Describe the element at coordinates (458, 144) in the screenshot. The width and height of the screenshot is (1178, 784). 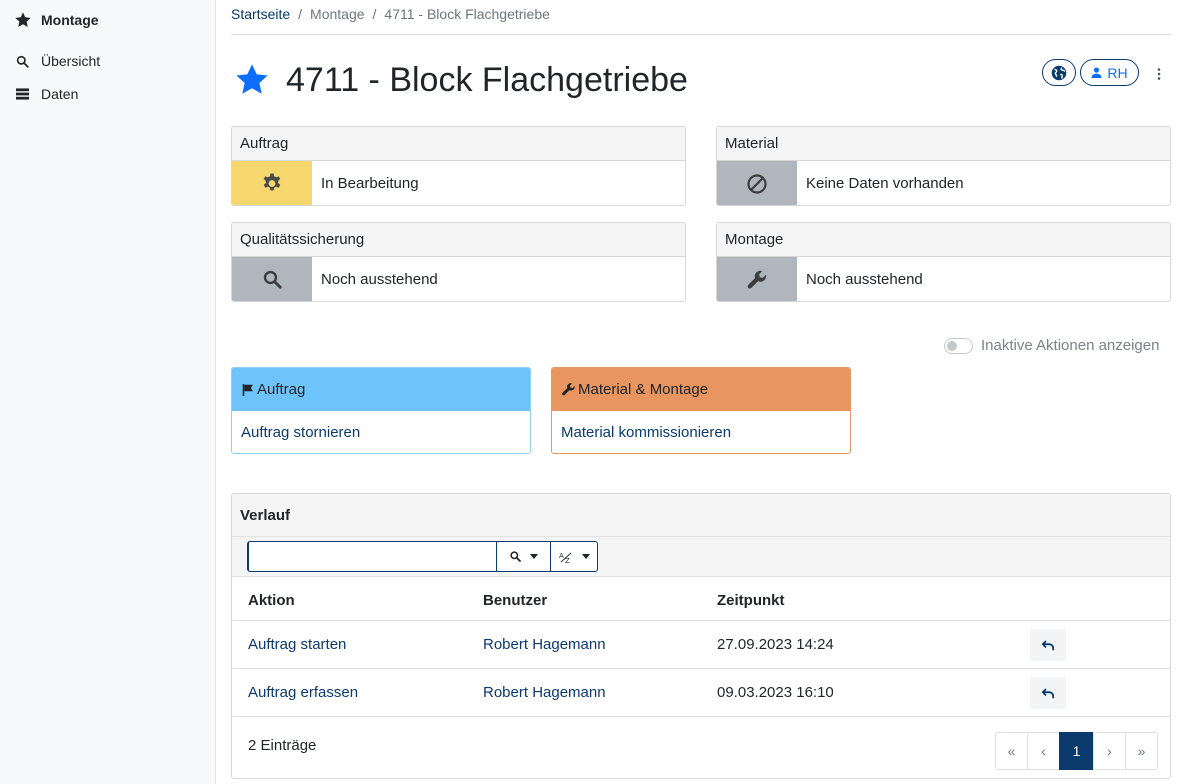
I see `status-card-header: Auftrag` at that location.